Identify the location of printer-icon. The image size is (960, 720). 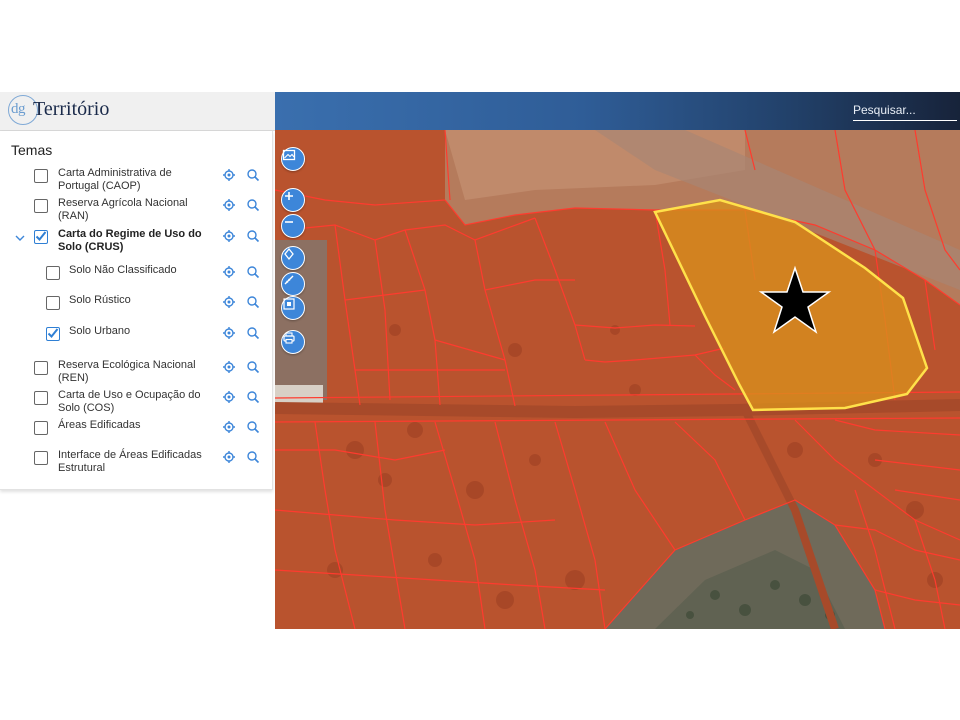
(289, 338).